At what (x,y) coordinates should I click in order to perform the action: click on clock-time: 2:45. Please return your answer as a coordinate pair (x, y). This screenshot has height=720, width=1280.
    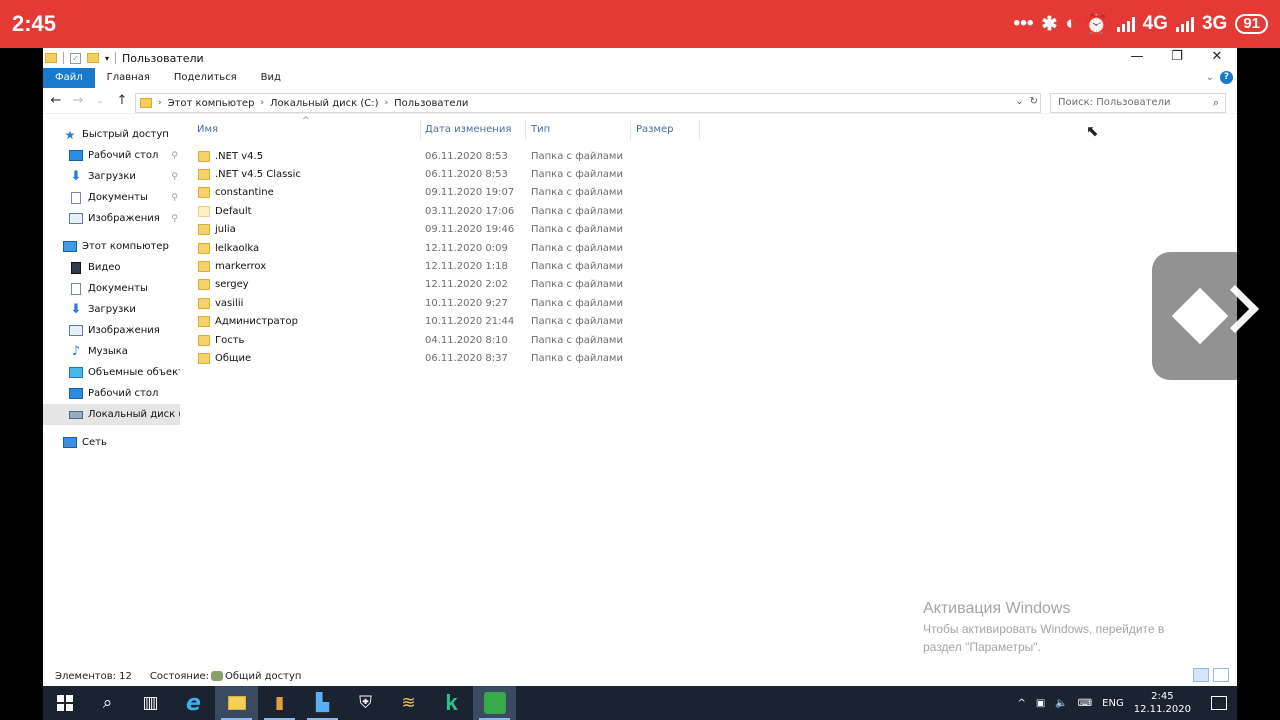
    Looking at the image, I should click on (1162, 696).